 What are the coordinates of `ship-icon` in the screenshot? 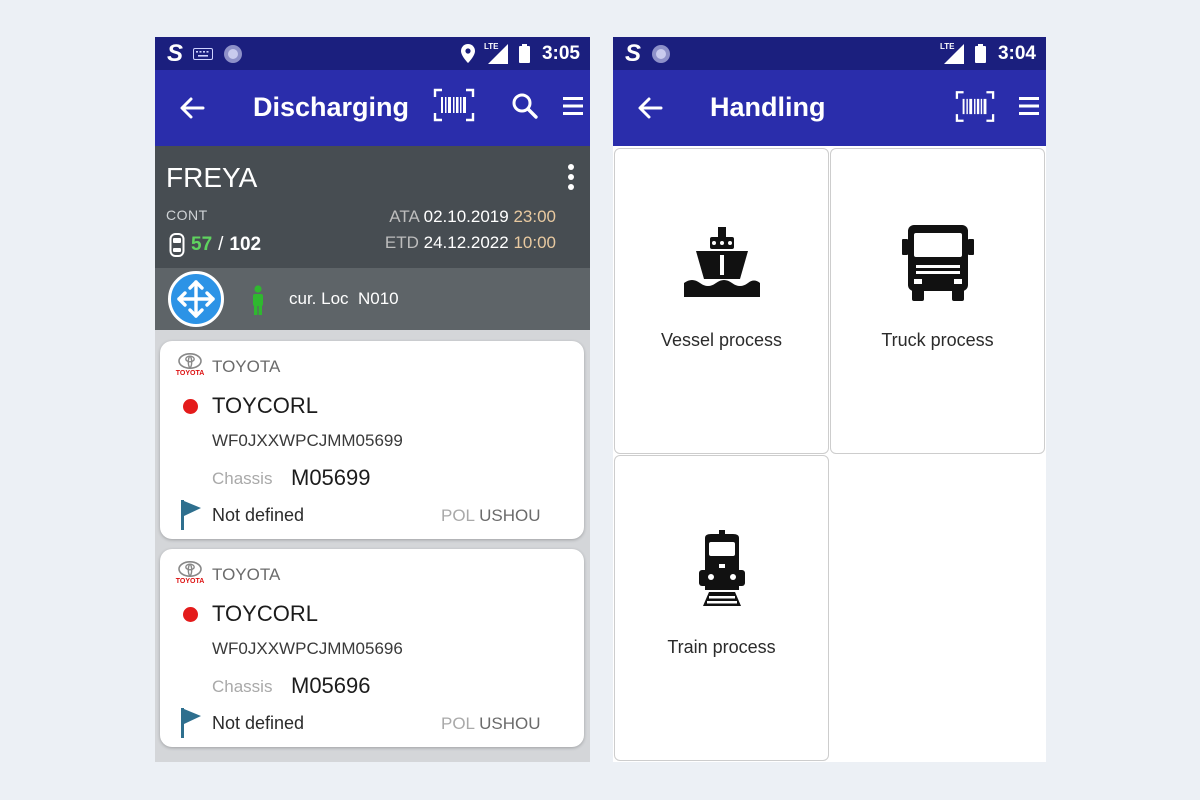 It's located at (721, 262).